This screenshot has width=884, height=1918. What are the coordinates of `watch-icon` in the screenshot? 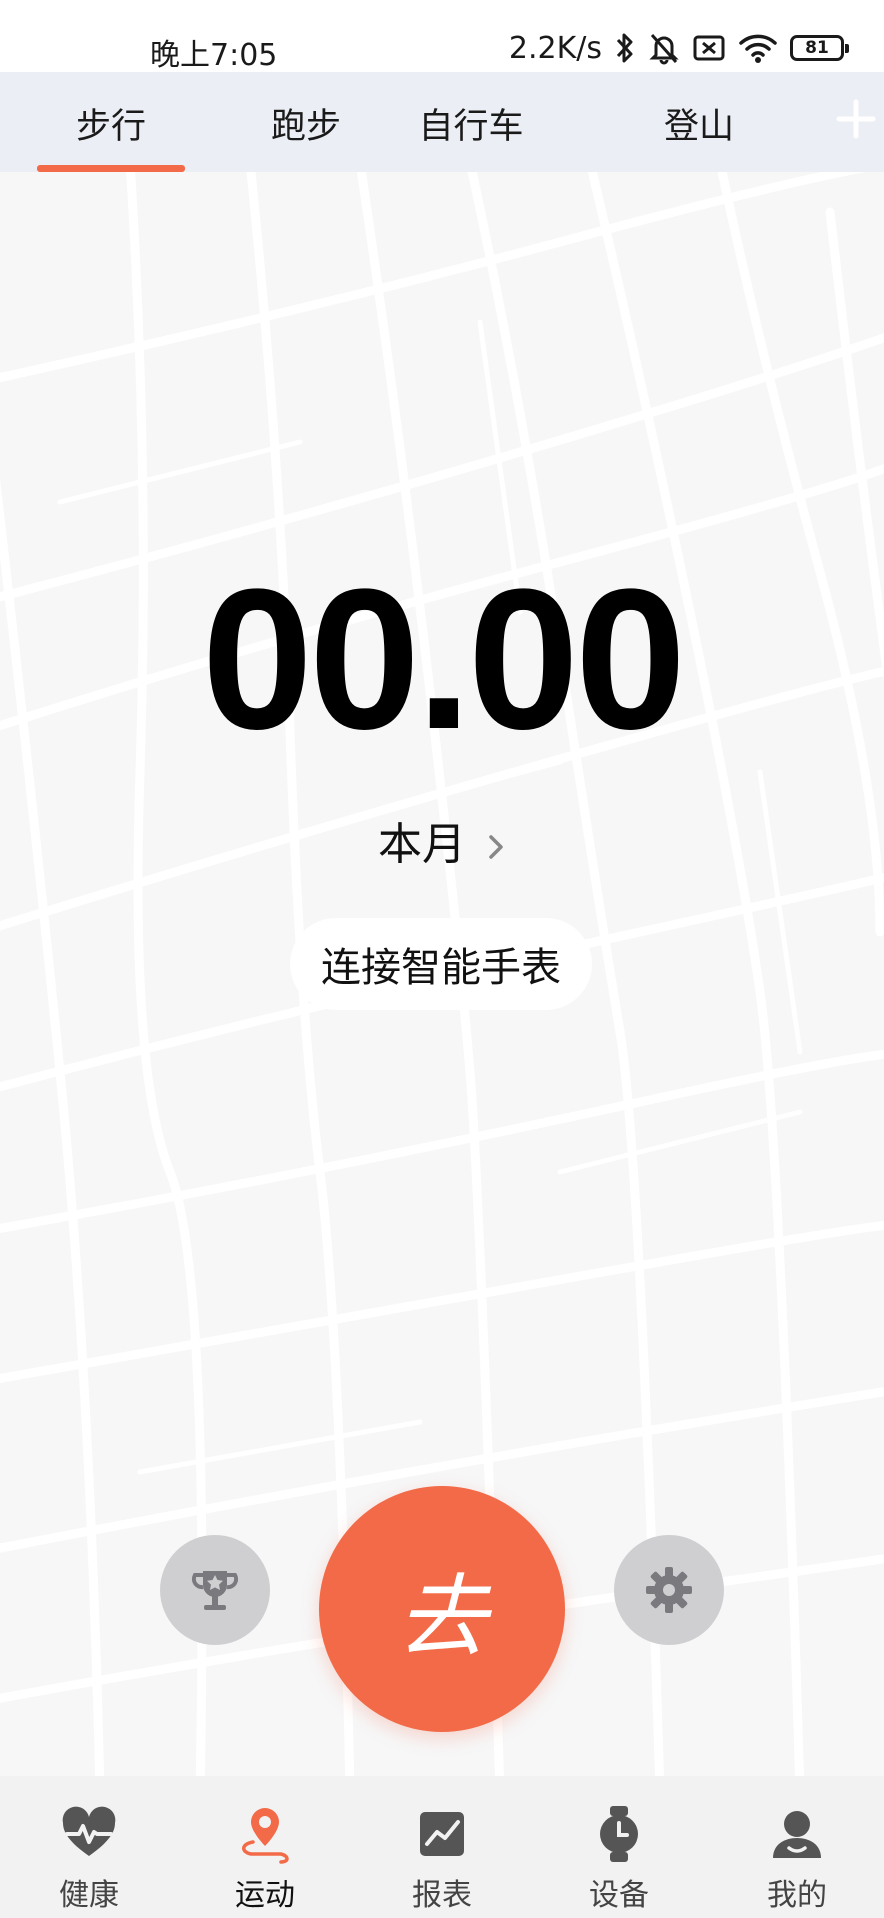 It's located at (619, 1834).